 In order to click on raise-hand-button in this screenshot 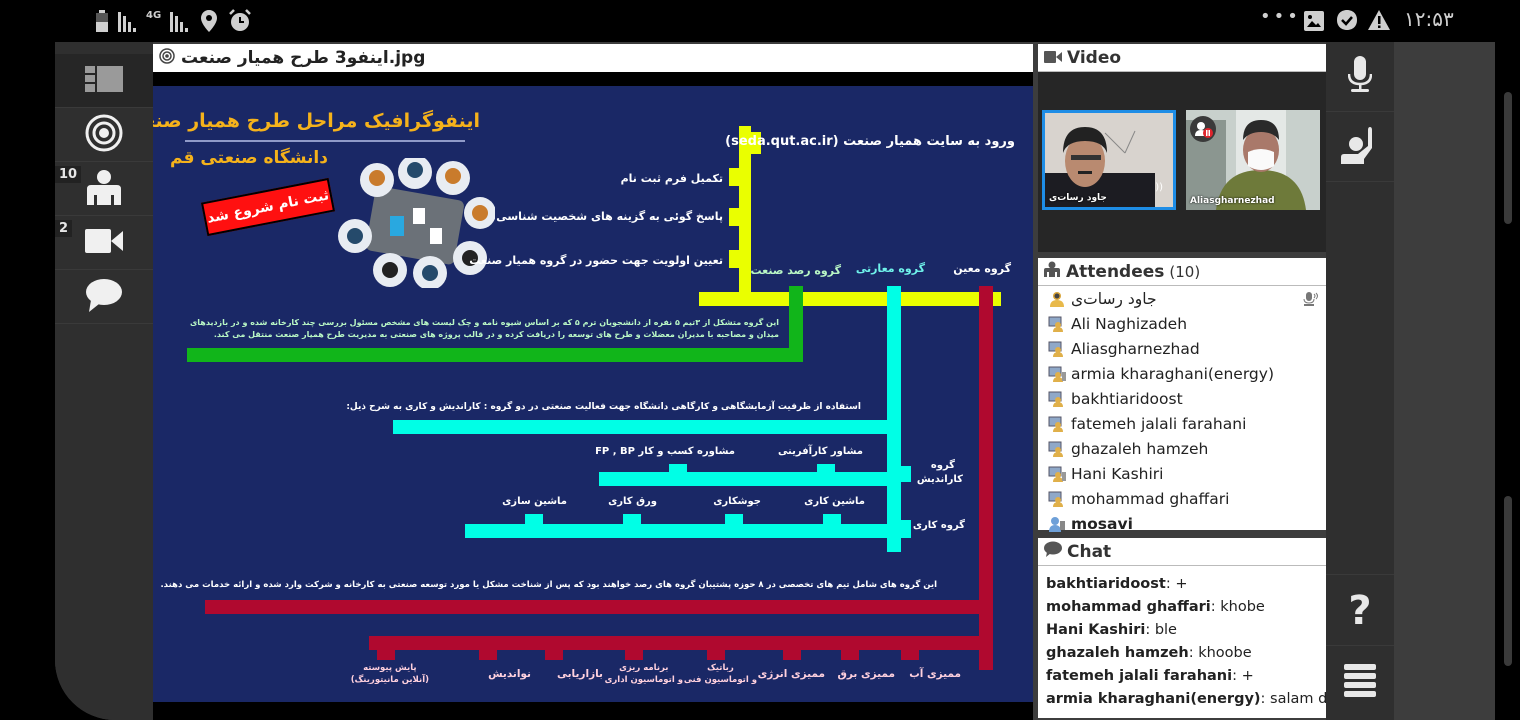, I will do `click(1360, 147)`.